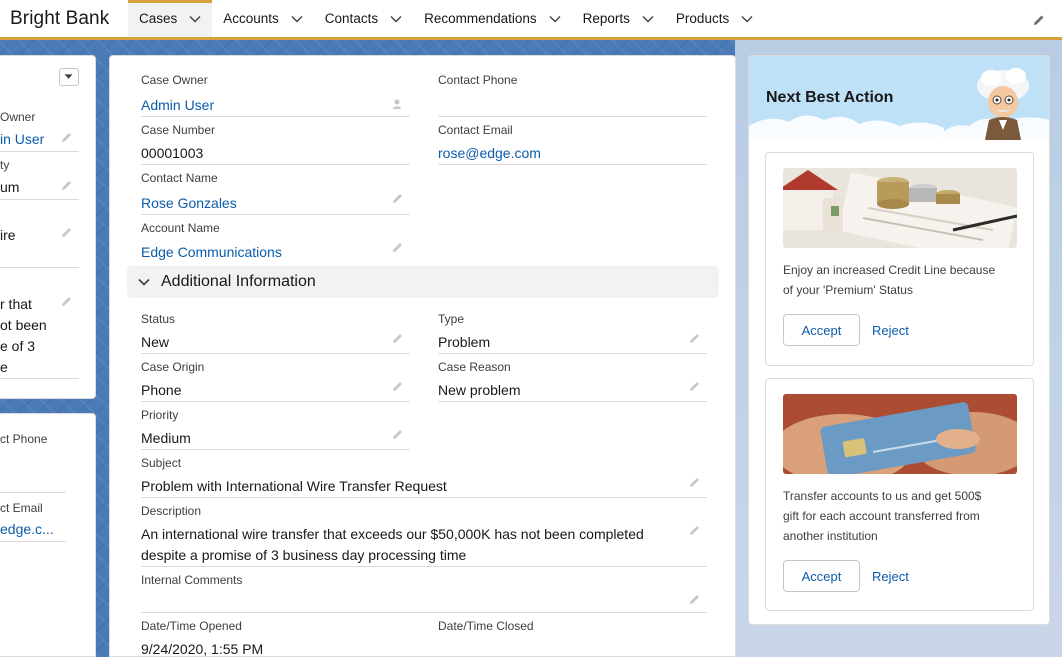  What do you see at coordinates (1039, 20) in the screenshot?
I see `edit-nav-pencil-icon` at bounding box center [1039, 20].